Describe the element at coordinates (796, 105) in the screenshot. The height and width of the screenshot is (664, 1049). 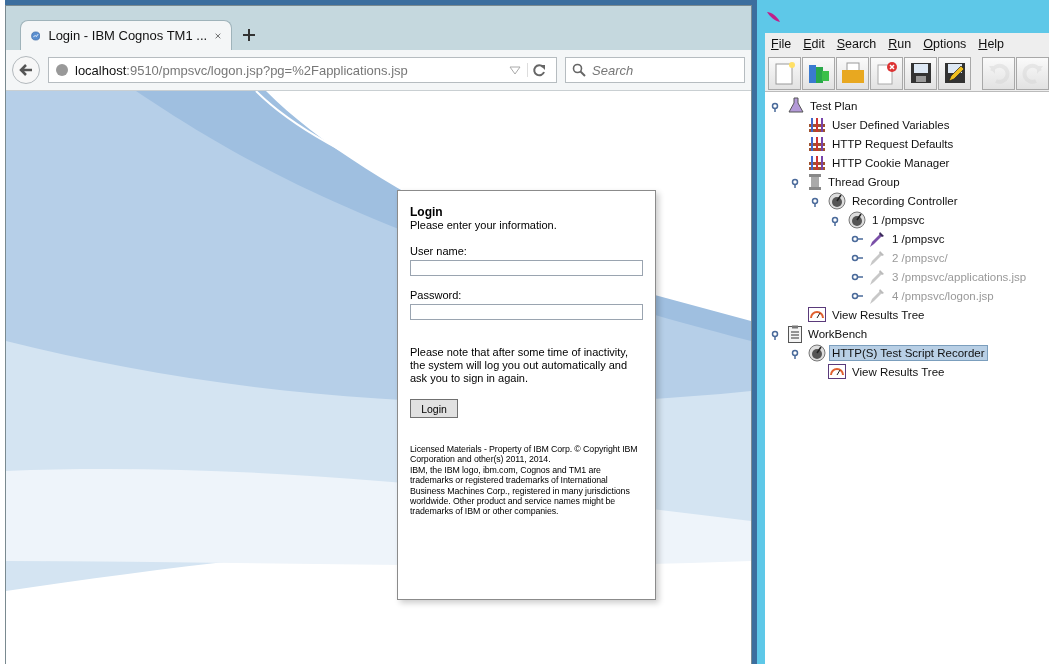
I see `flask-icon` at that location.